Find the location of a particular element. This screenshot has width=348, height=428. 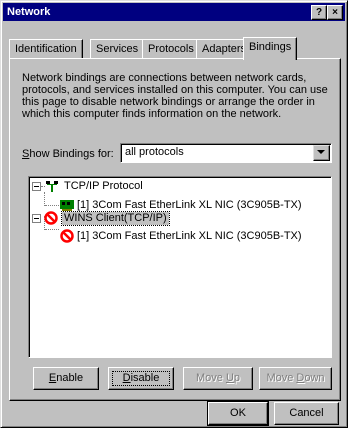

tab-services: Services is located at coordinates (117, 48).